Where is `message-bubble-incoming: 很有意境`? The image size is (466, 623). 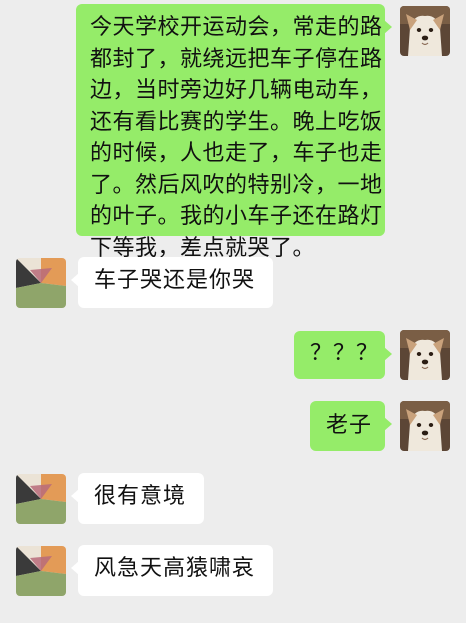
message-bubble-incoming: 很有意境 is located at coordinates (137, 498).